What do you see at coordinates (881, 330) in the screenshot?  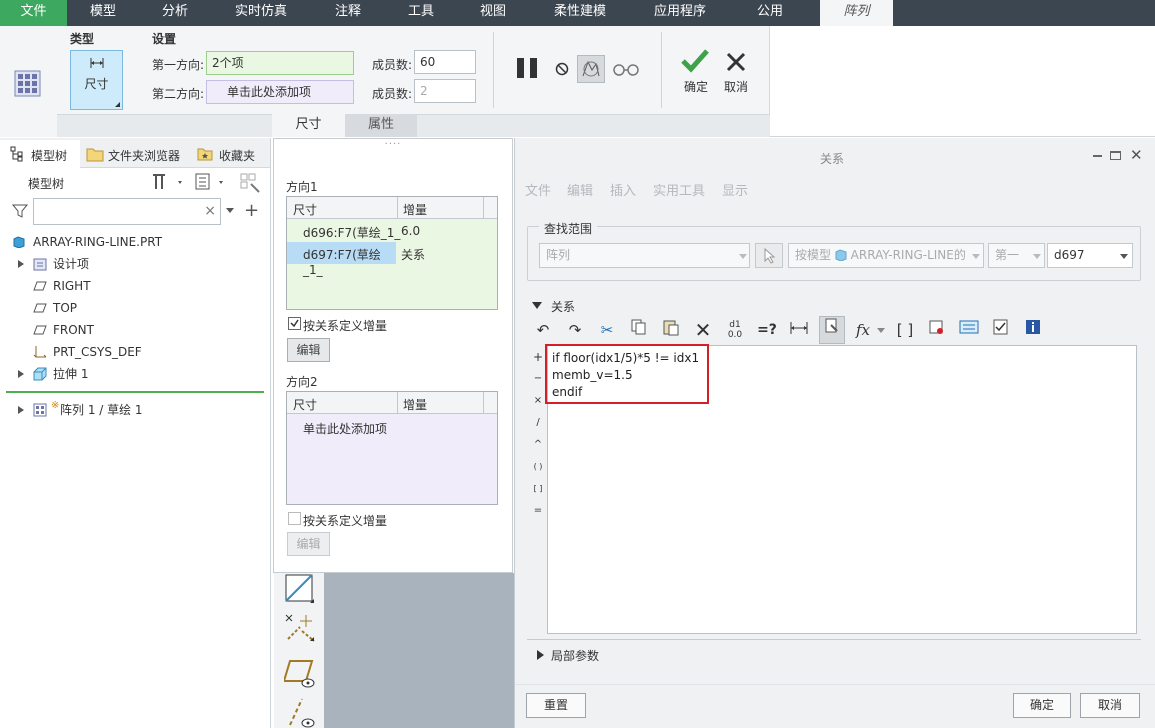 I see `function-dropdown-icon` at bounding box center [881, 330].